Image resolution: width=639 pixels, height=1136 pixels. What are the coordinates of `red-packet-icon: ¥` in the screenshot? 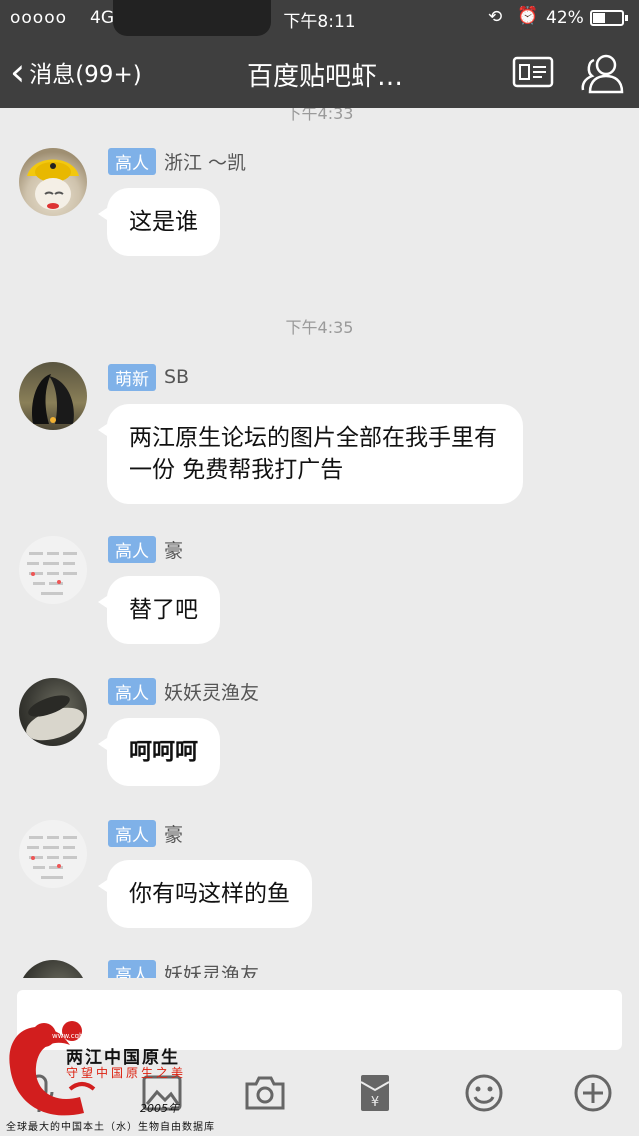 It's located at (375, 1093).